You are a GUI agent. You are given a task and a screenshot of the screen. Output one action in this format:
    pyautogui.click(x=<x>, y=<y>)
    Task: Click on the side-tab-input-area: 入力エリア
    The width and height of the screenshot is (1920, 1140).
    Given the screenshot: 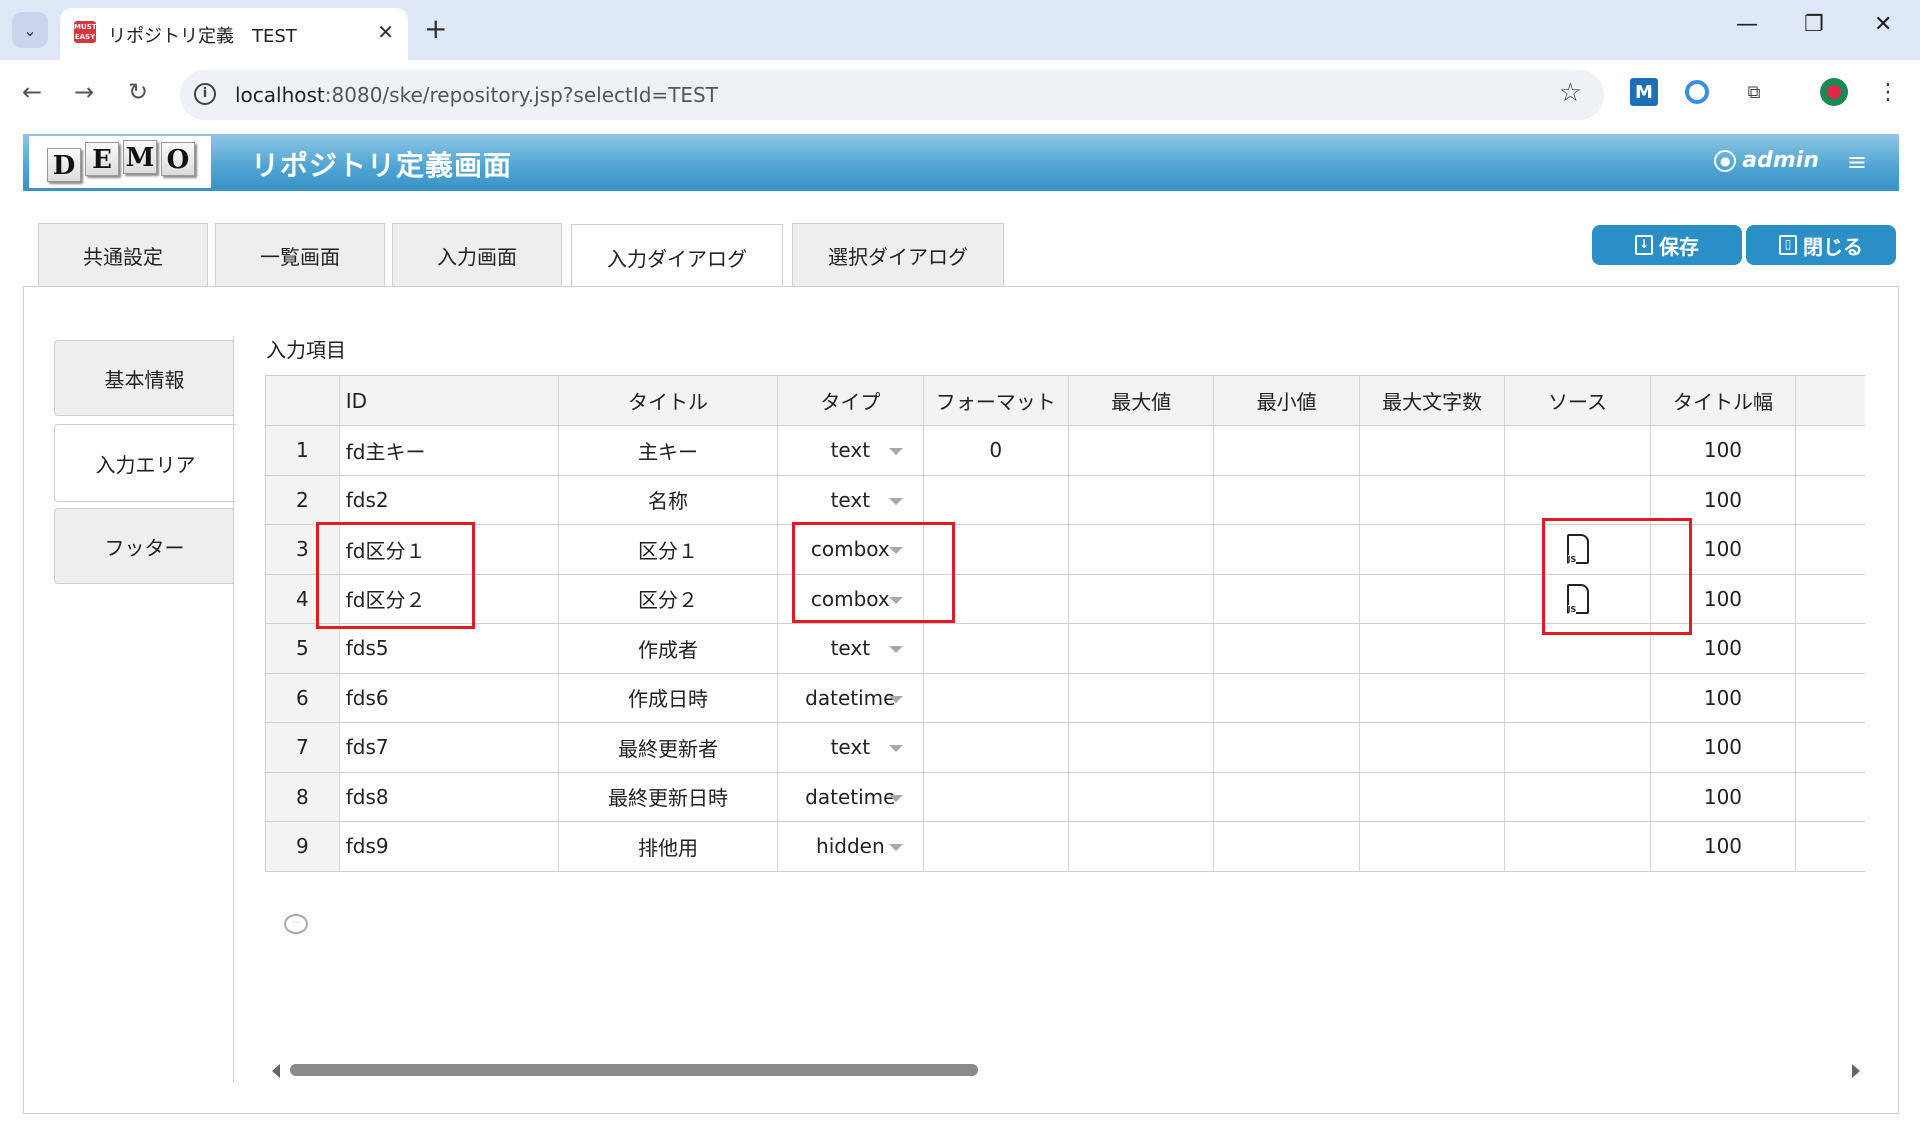 What is the action you would take?
    pyautogui.click(x=145, y=463)
    